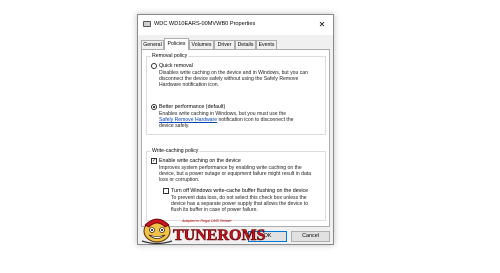  I want to click on tab-volumes: Volumes, so click(201, 44).